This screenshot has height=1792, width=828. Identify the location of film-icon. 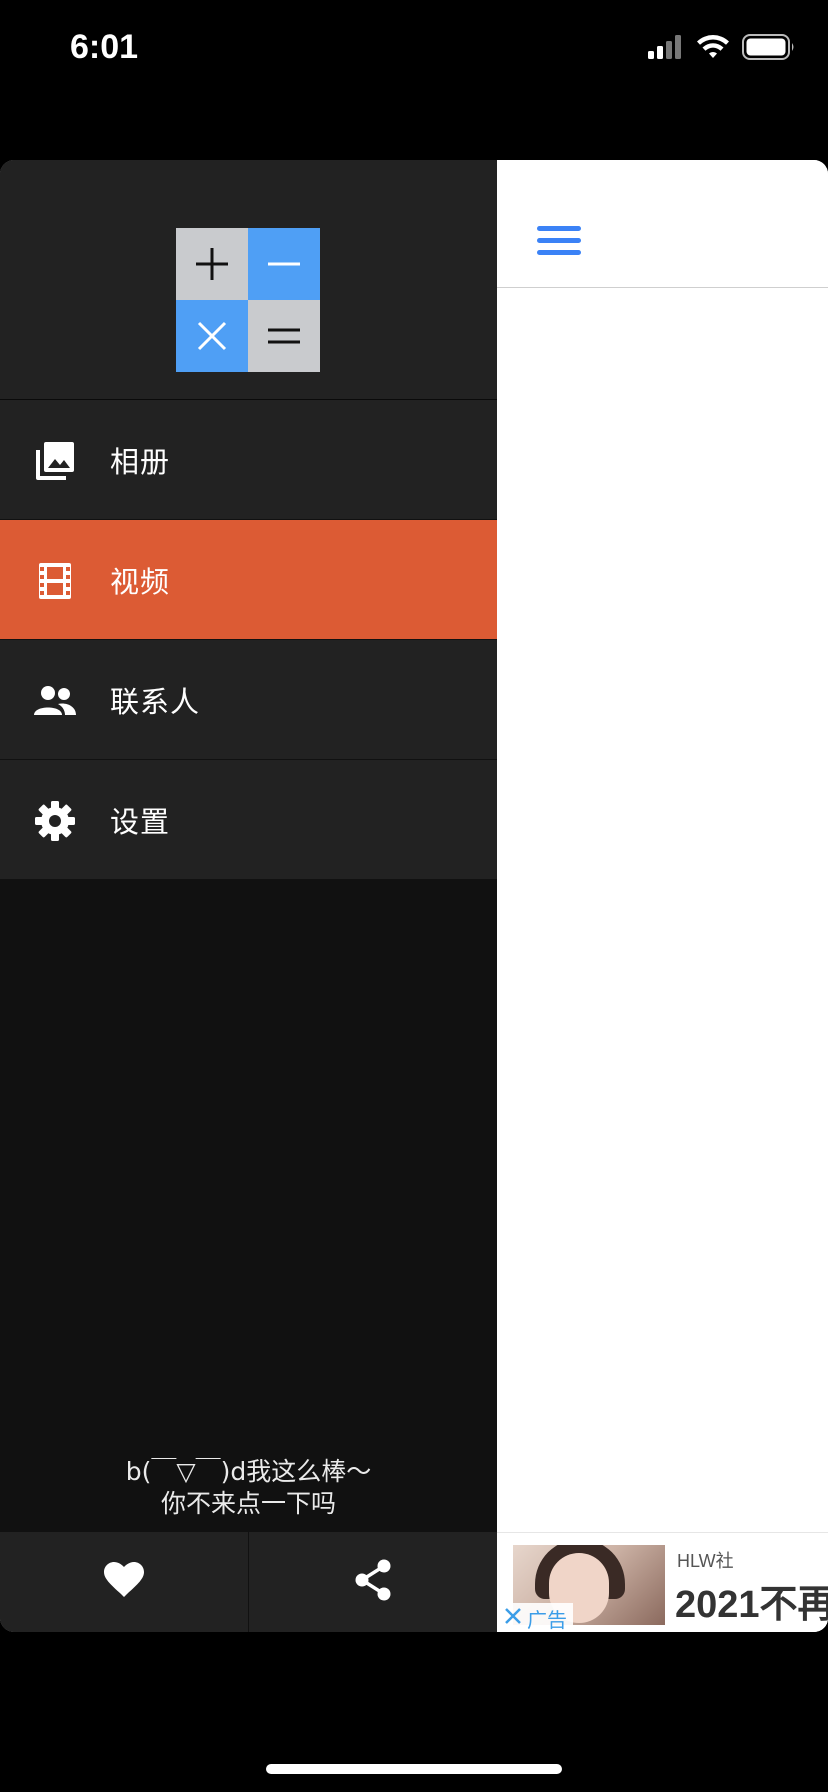
(55, 581).